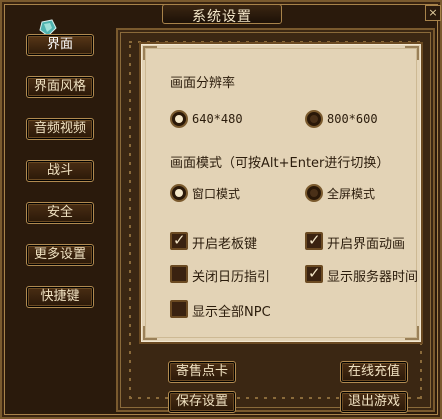 Image resolution: width=442 pixels, height=419 pixels. What do you see at coordinates (352, 119) in the screenshot?
I see `radio-800x600-label: 800*600` at bounding box center [352, 119].